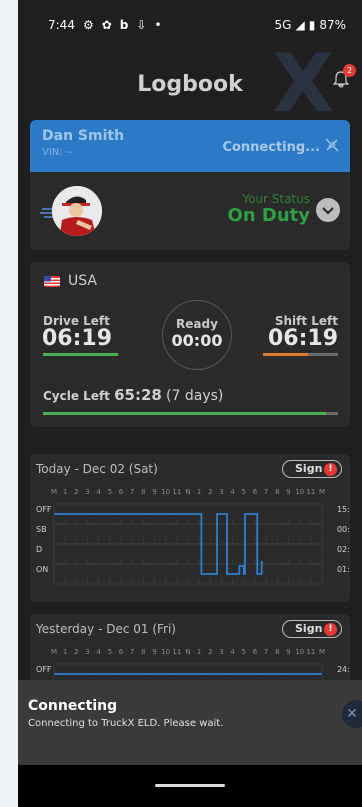 Image resolution: width=362 pixels, height=807 pixels. What do you see at coordinates (44, 509) in the screenshot?
I see `duty-row-label: OFF` at bounding box center [44, 509].